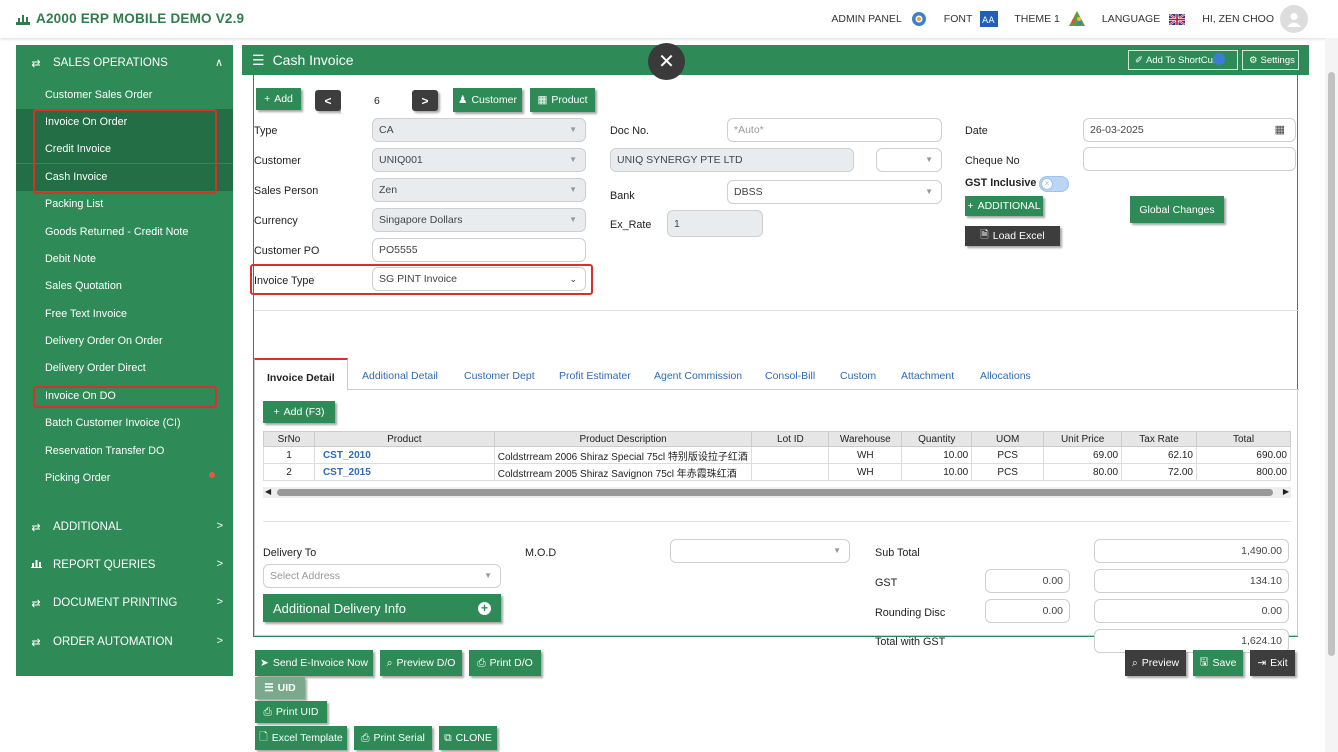  What do you see at coordinates (1005, 376) in the screenshot?
I see `tab-allocations: Allocations` at bounding box center [1005, 376].